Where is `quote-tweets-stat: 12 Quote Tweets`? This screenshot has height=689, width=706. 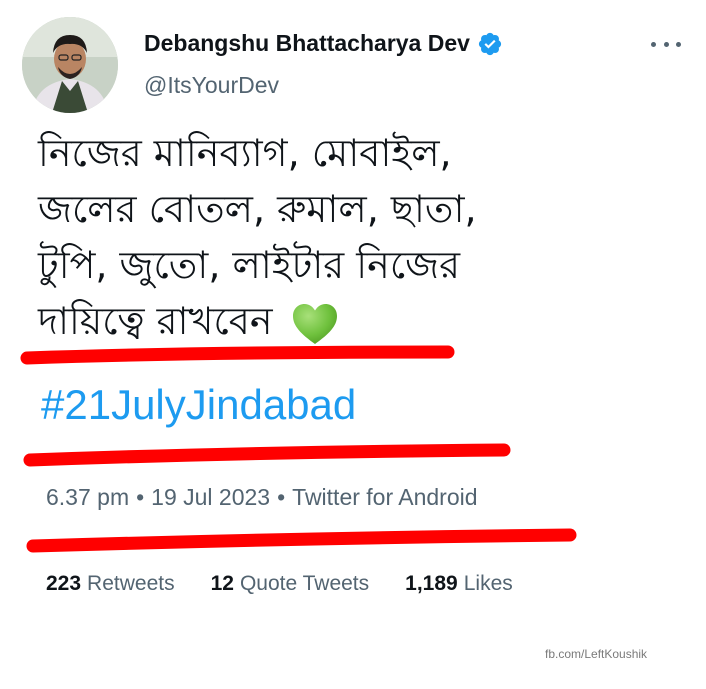 quote-tweets-stat: 12 Quote Tweets is located at coordinates (290, 584).